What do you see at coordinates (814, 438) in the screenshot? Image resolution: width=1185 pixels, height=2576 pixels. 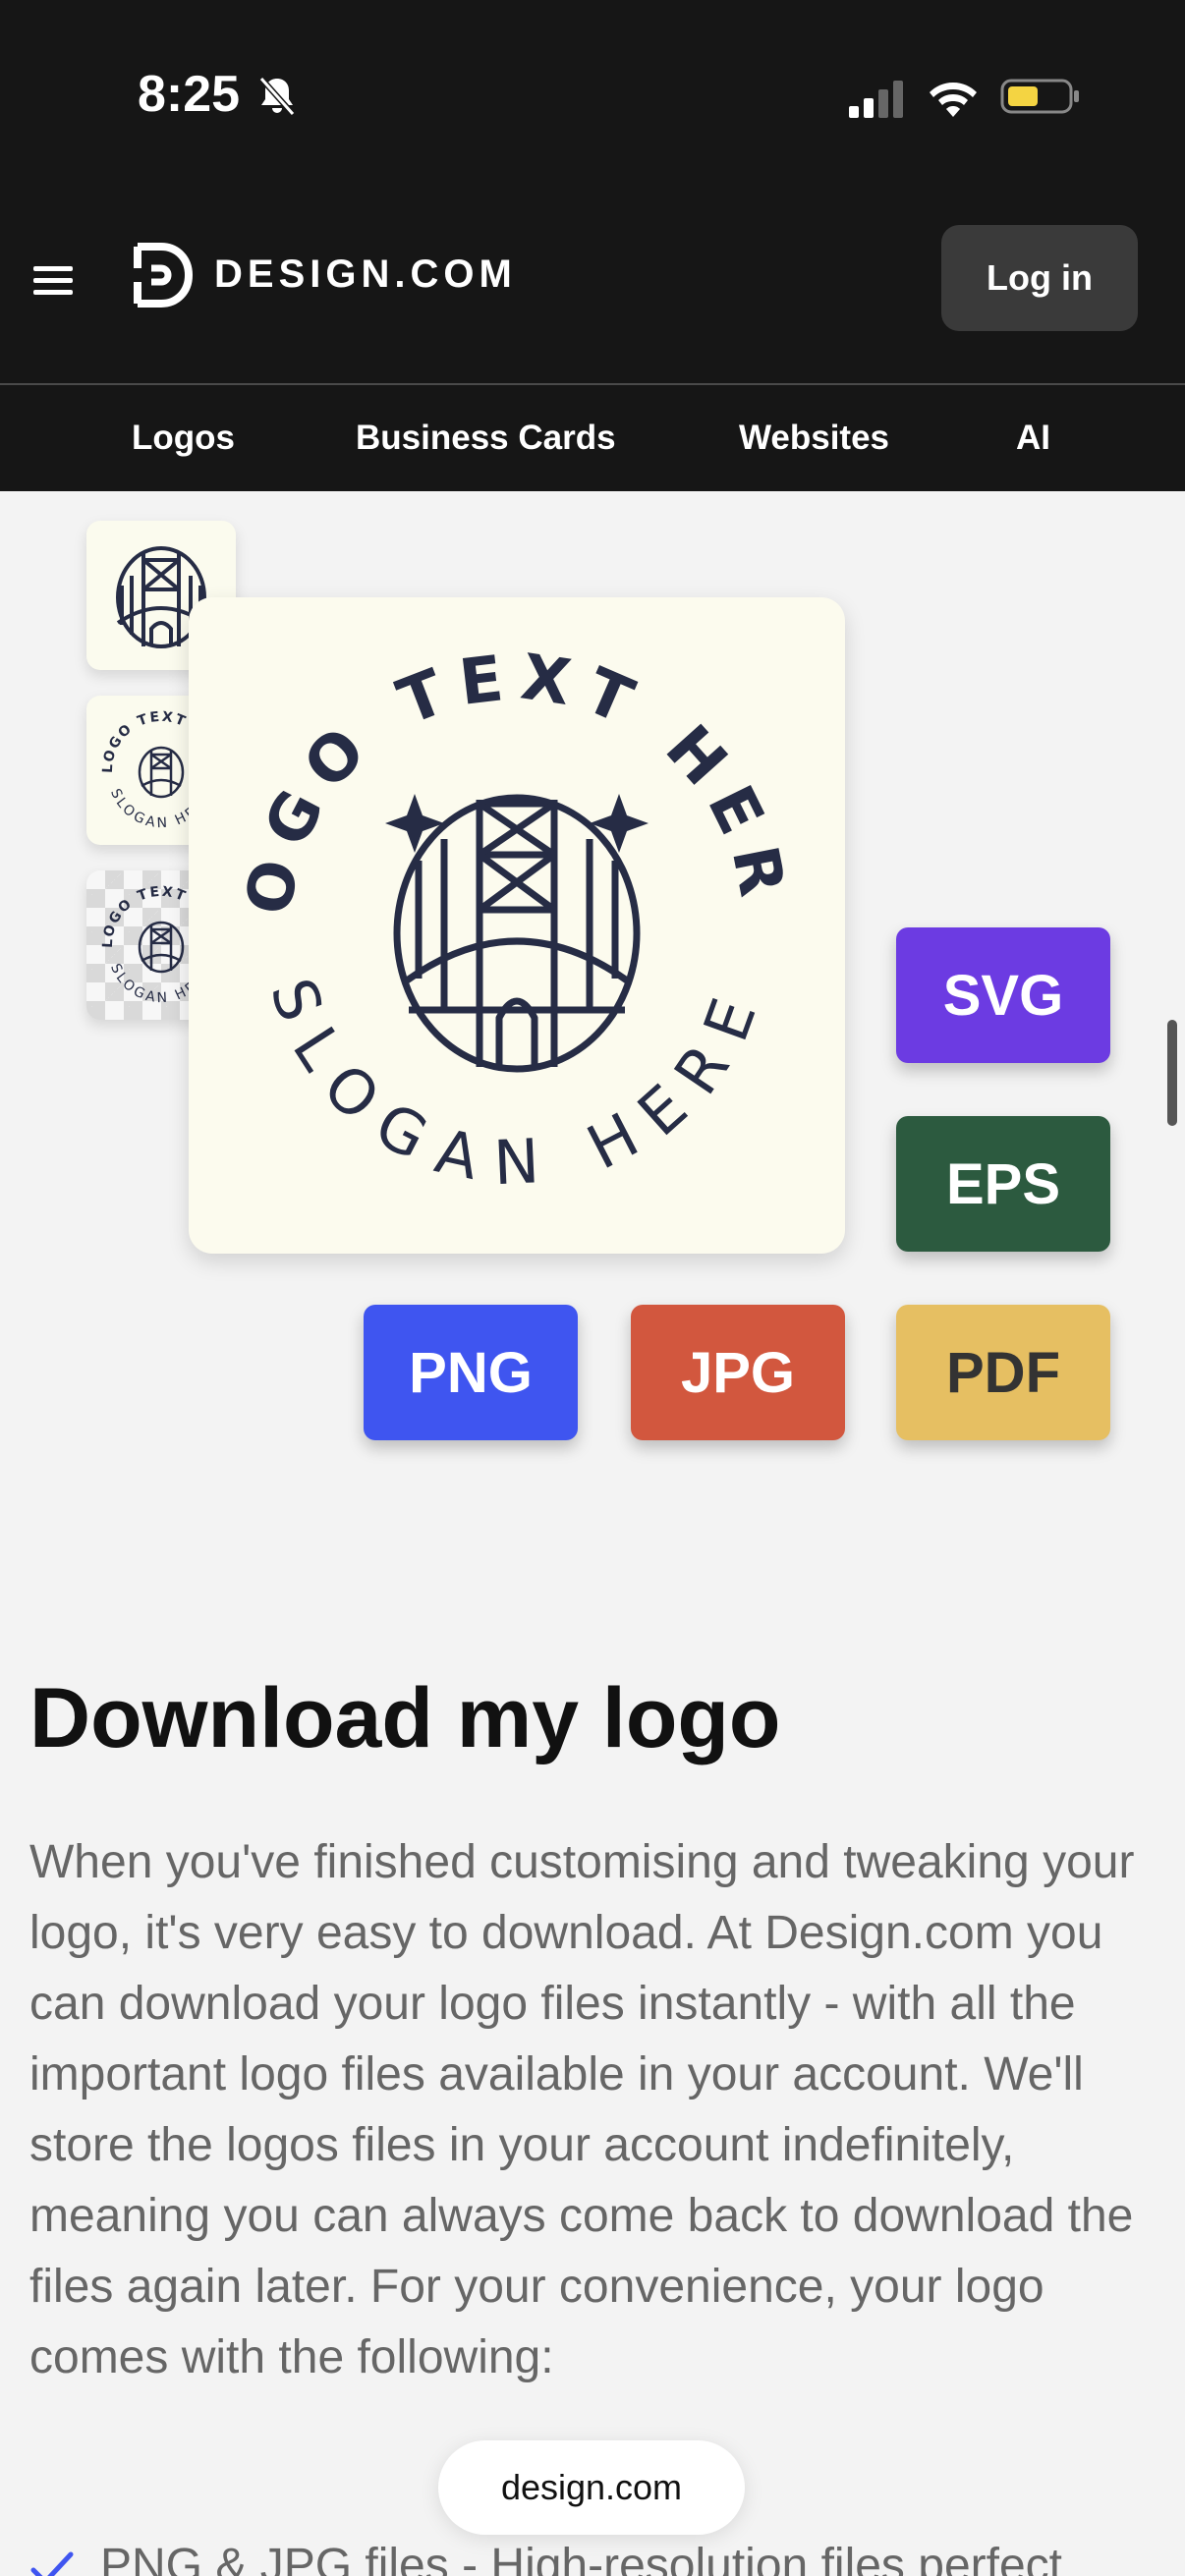 I see `nav-item-websites: Websites` at bounding box center [814, 438].